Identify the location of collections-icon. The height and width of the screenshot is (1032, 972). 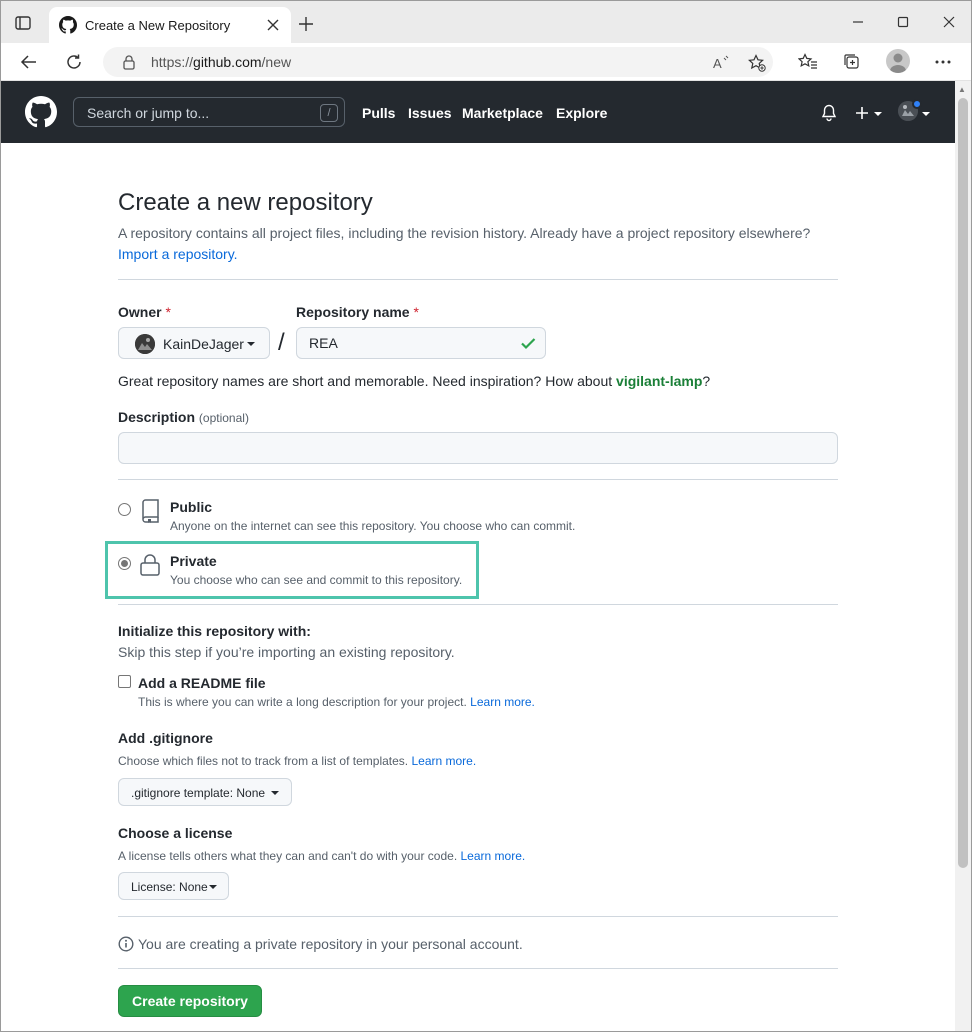
(852, 62).